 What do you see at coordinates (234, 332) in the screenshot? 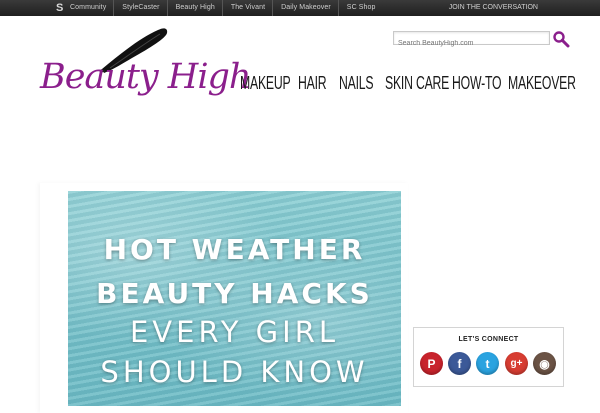
I see `hero-title-line-3: EVERY GIRL` at bounding box center [234, 332].